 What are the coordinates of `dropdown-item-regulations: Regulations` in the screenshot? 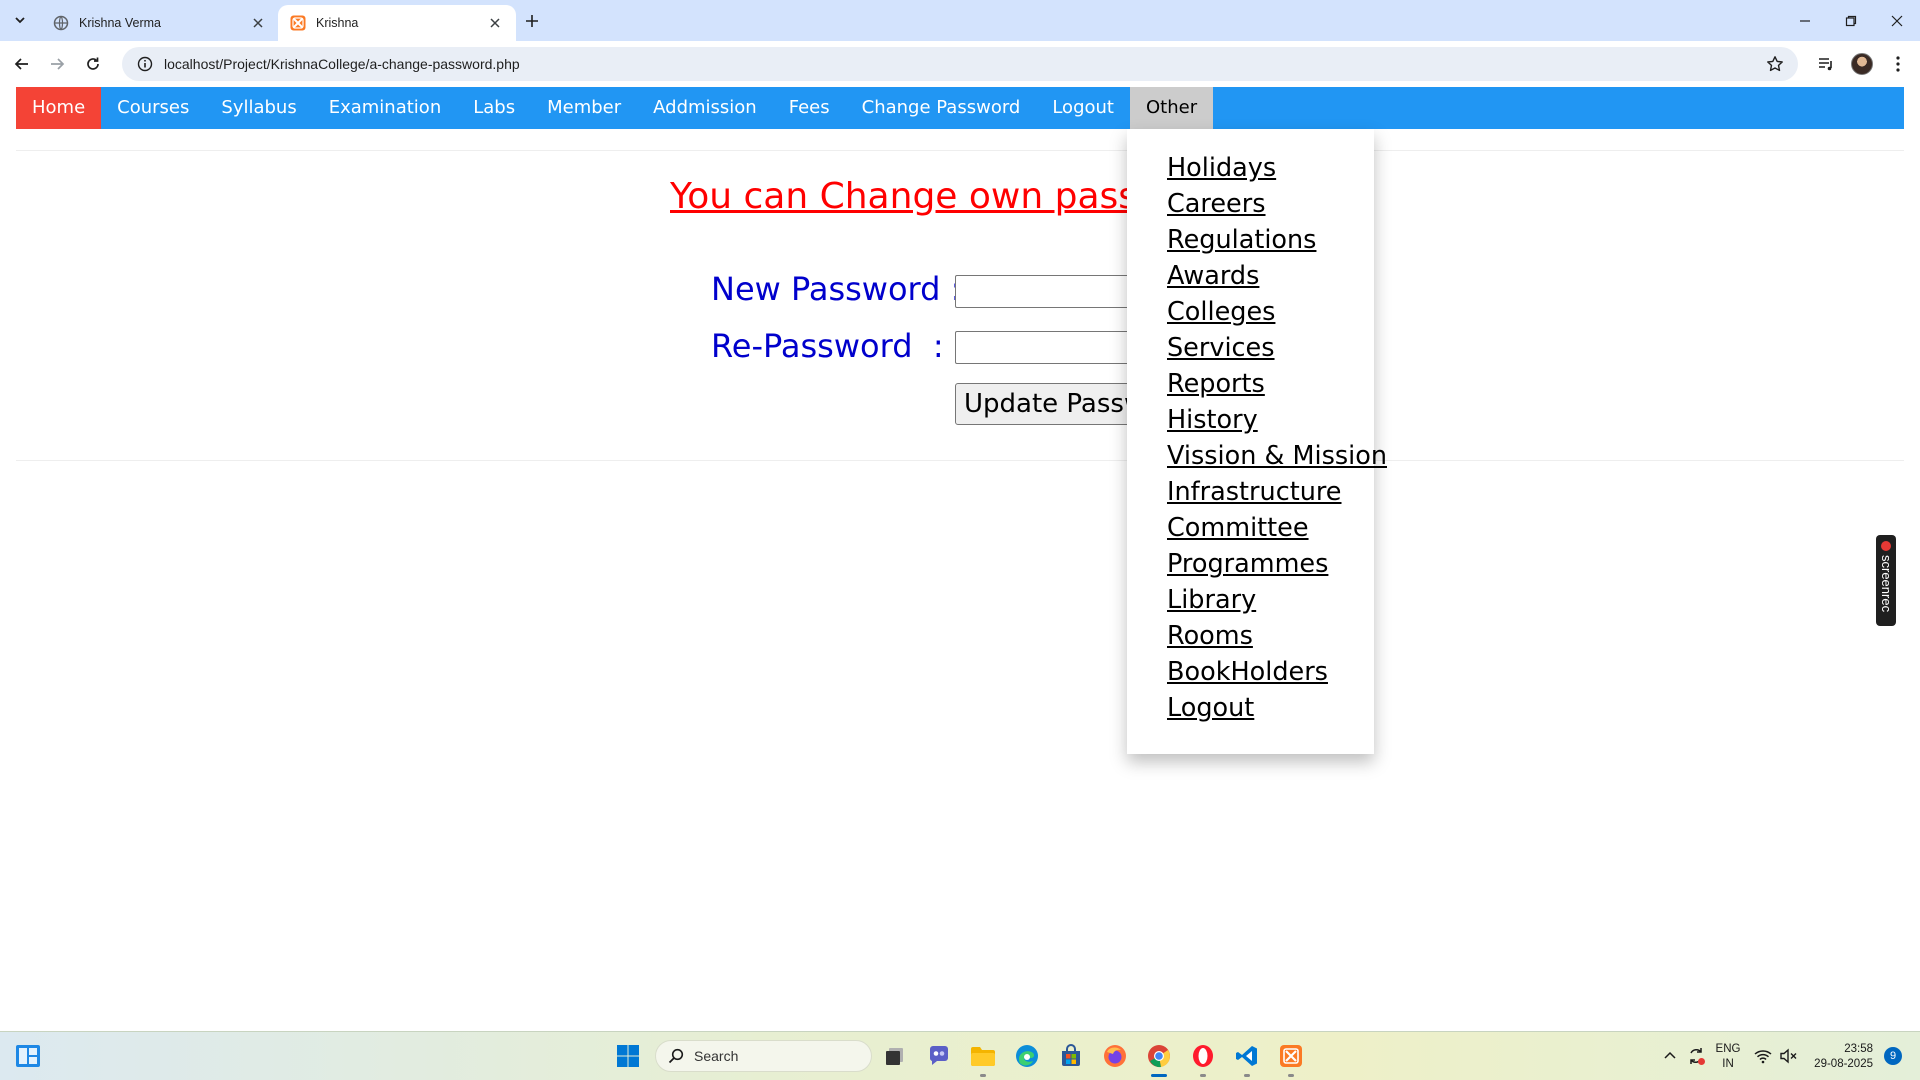 It's located at (1270, 240).